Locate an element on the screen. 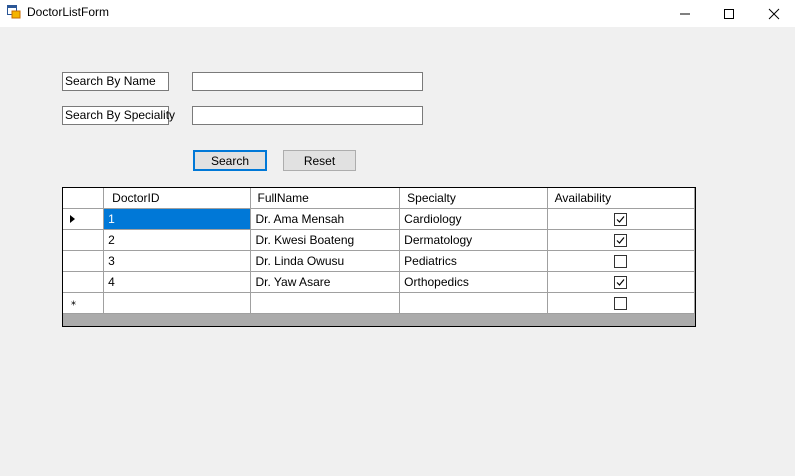 The image size is (795, 476). cell-fullname: Dr. Kwesi Boateng is located at coordinates (325, 240).